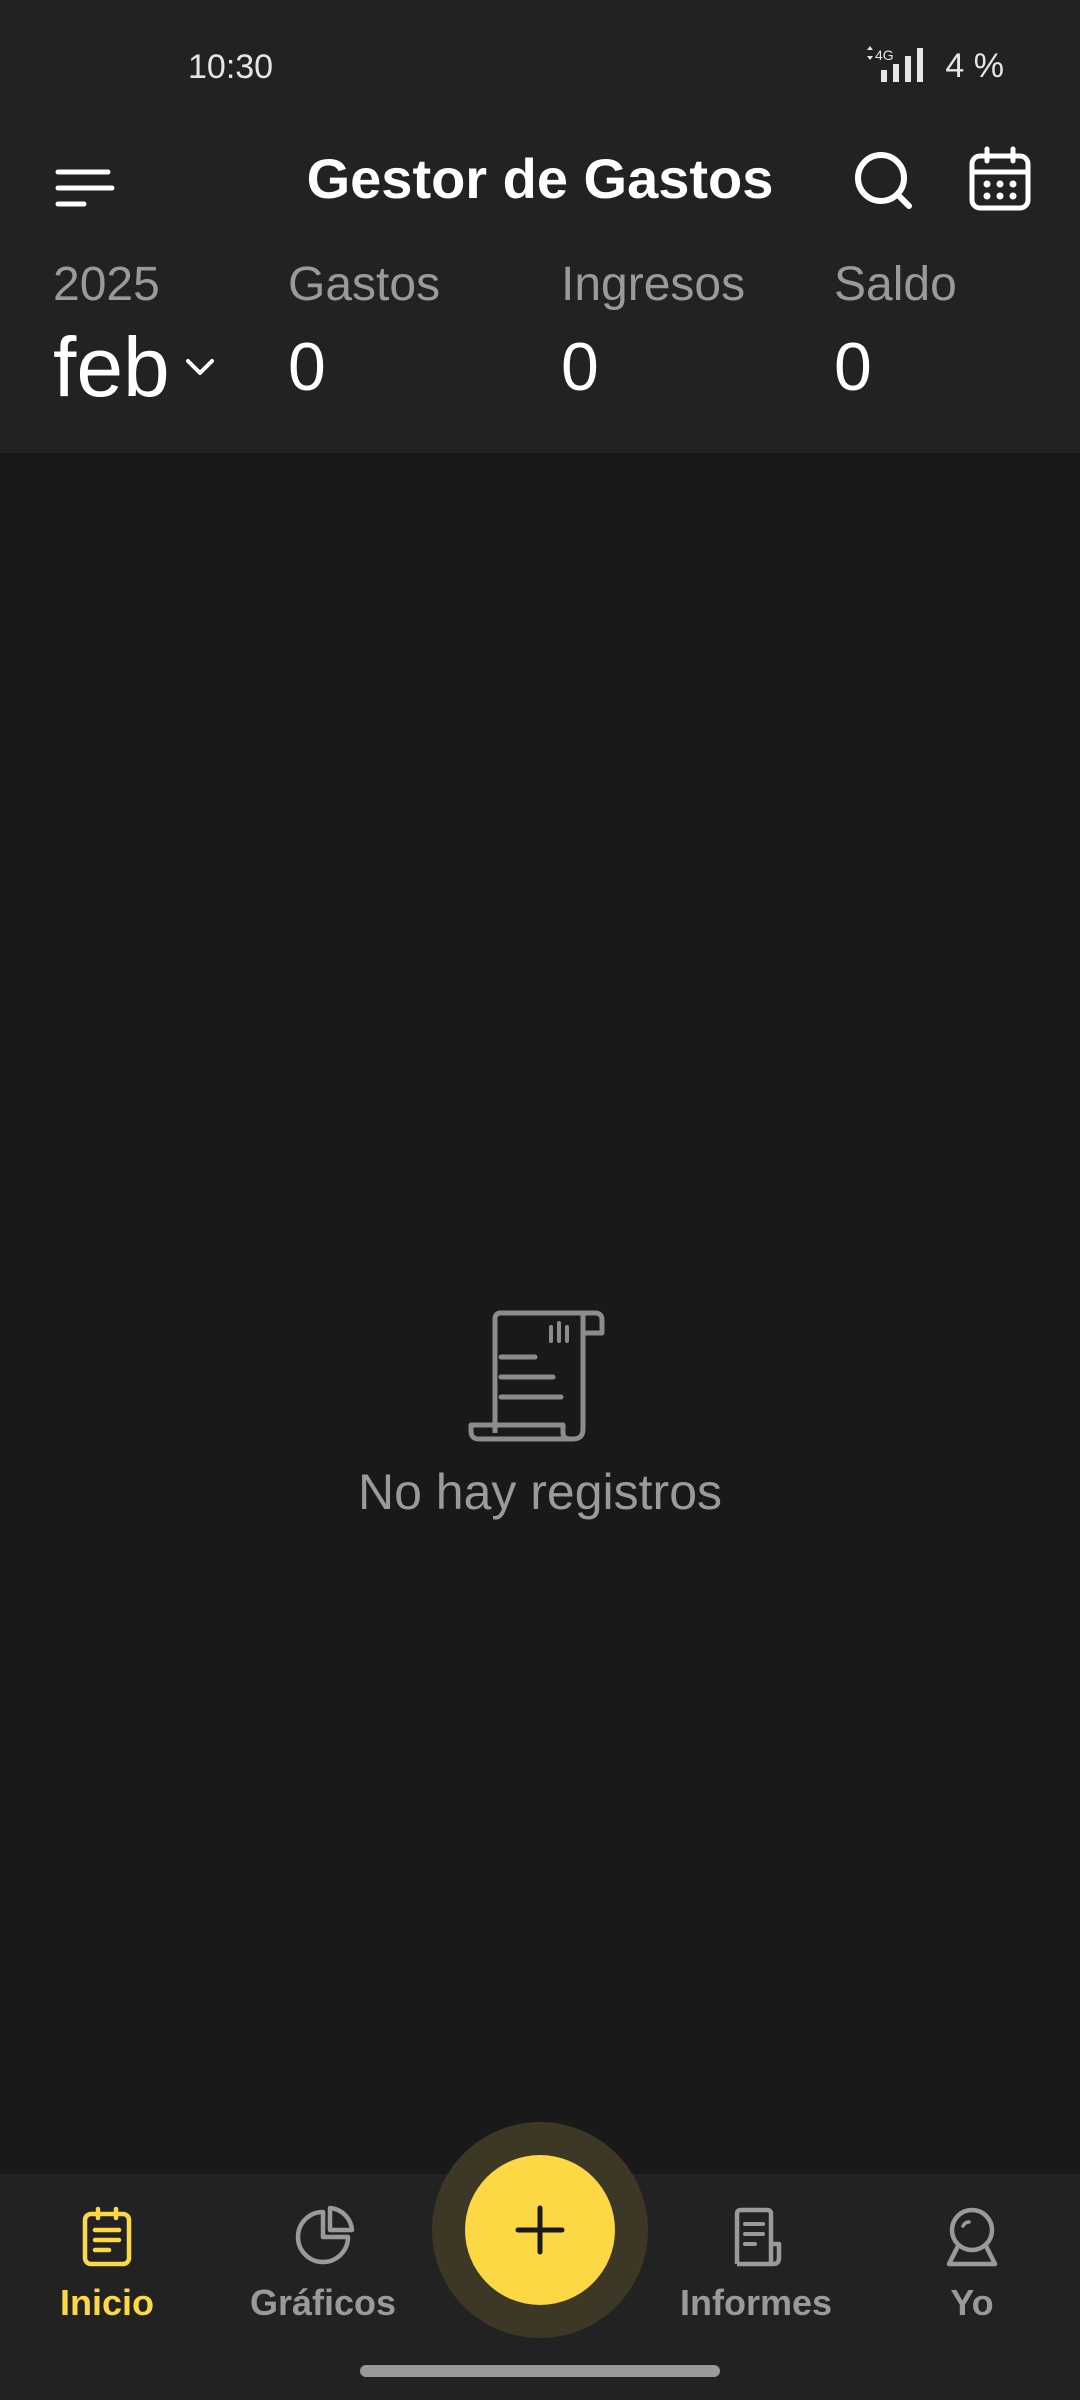 This screenshot has height=2400, width=1080. I want to click on nav-label-yo: Yo, so click(972, 2302).